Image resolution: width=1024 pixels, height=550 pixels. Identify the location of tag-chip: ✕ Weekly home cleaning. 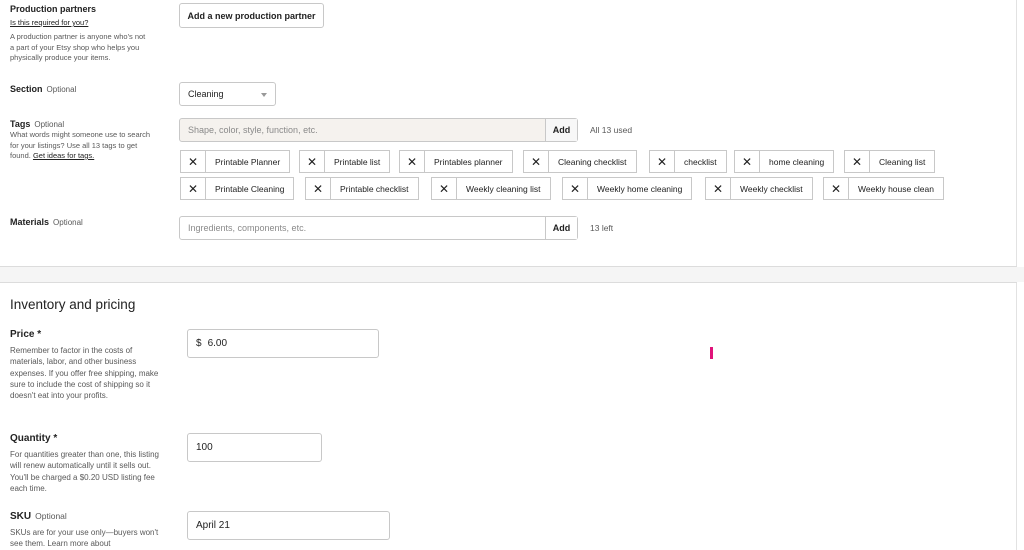
(627, 188).